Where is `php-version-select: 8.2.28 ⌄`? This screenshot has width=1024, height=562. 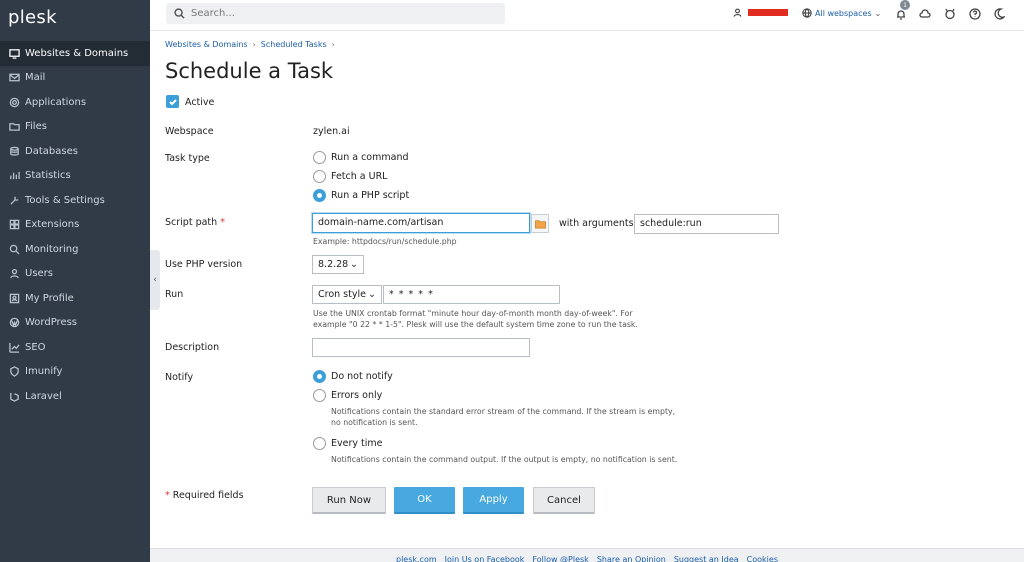
php-version-select: 8.2.28 ⌄ is located at coordinates (338, 264).